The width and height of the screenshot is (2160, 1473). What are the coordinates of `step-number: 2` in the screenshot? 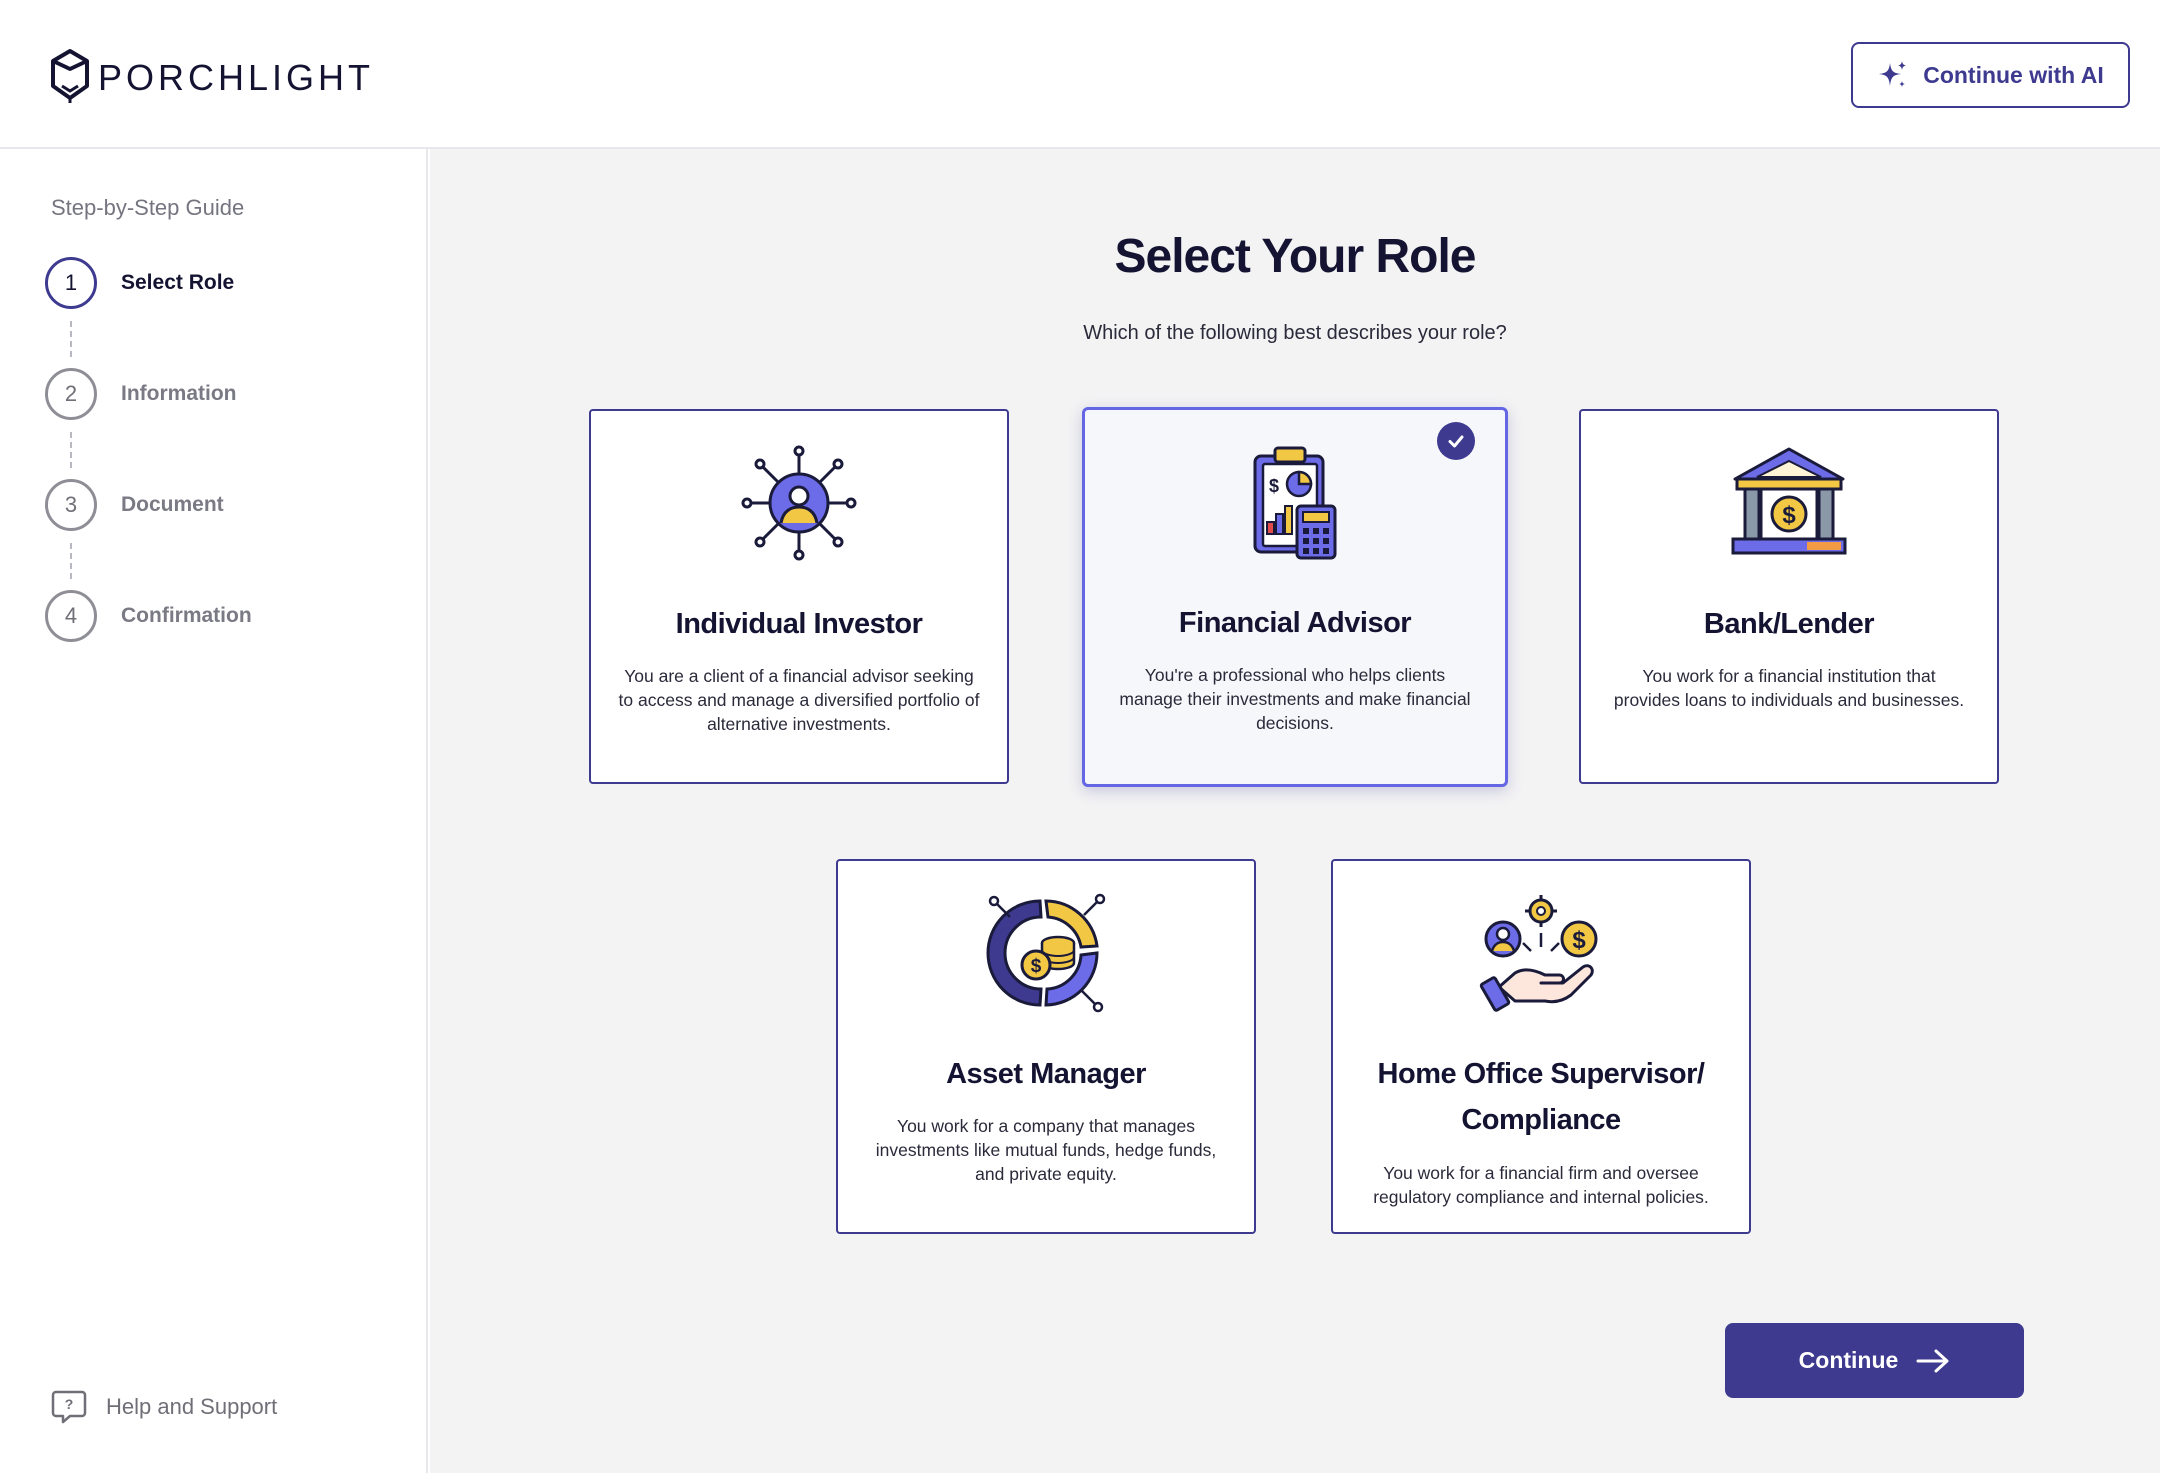 It's located at (71, 394).